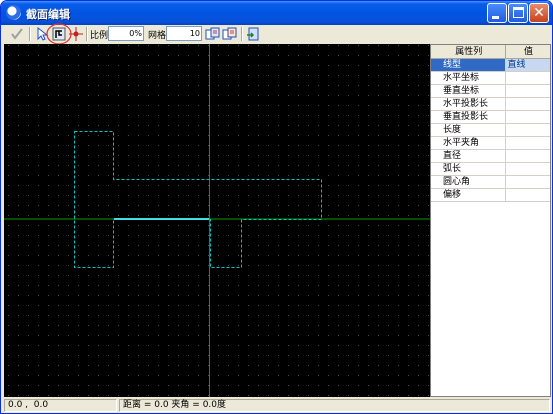 This screenshot has height=414, width=553. I want to click on property-name: 垂直坐标, so click(468, 91).